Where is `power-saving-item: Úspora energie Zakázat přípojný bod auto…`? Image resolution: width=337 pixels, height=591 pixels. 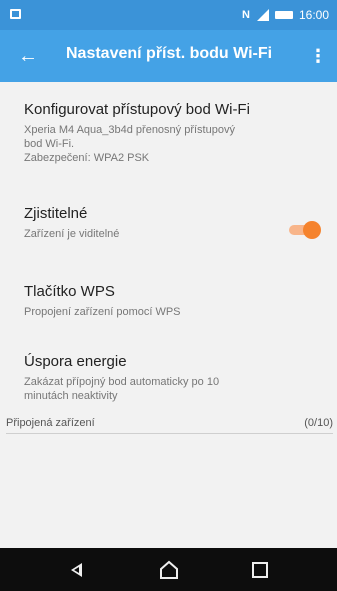
power-saving-item: Úspora energie Zakázat přípojný bod auto… is located at coordinates (173, 377).